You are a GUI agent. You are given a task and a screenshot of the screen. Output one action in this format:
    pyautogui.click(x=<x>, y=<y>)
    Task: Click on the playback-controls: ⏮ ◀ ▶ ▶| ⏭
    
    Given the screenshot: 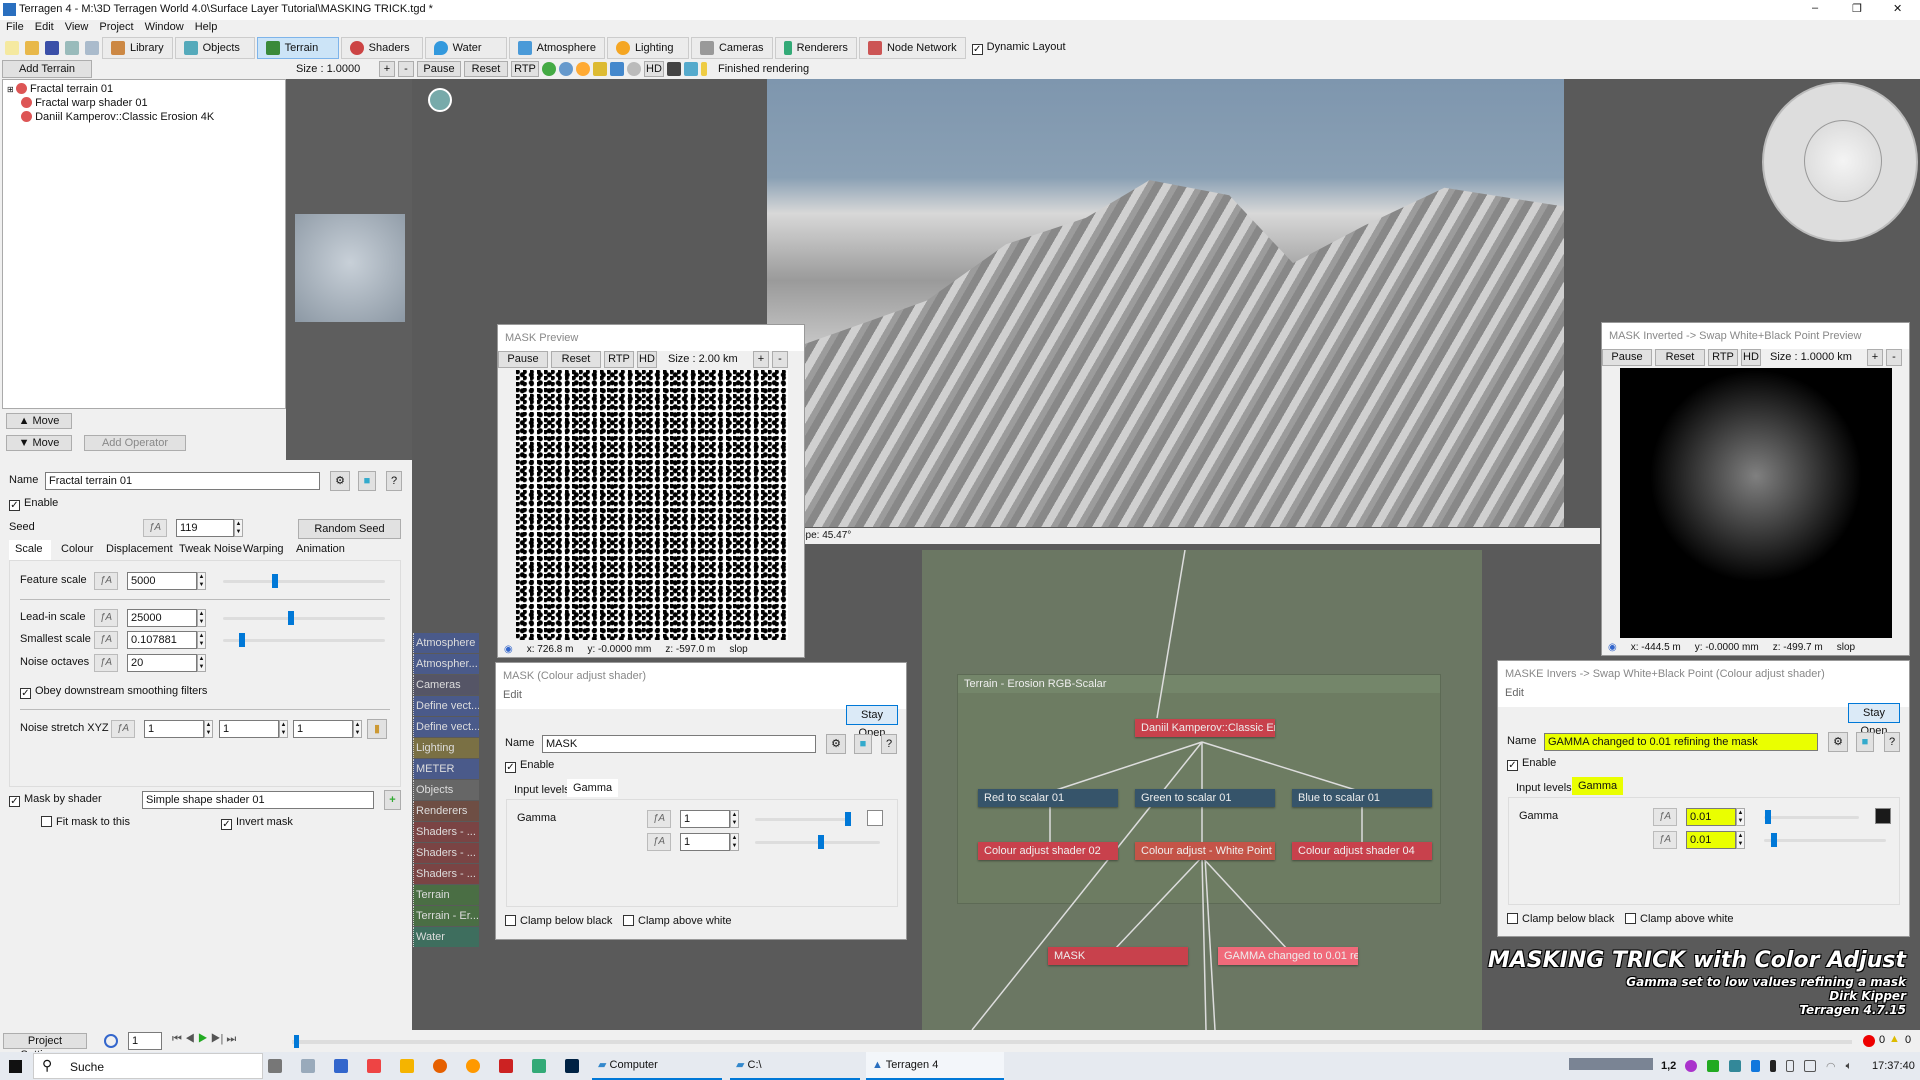 What is the action you would take?
    pyautogui.click(x=204, y=1039)
    